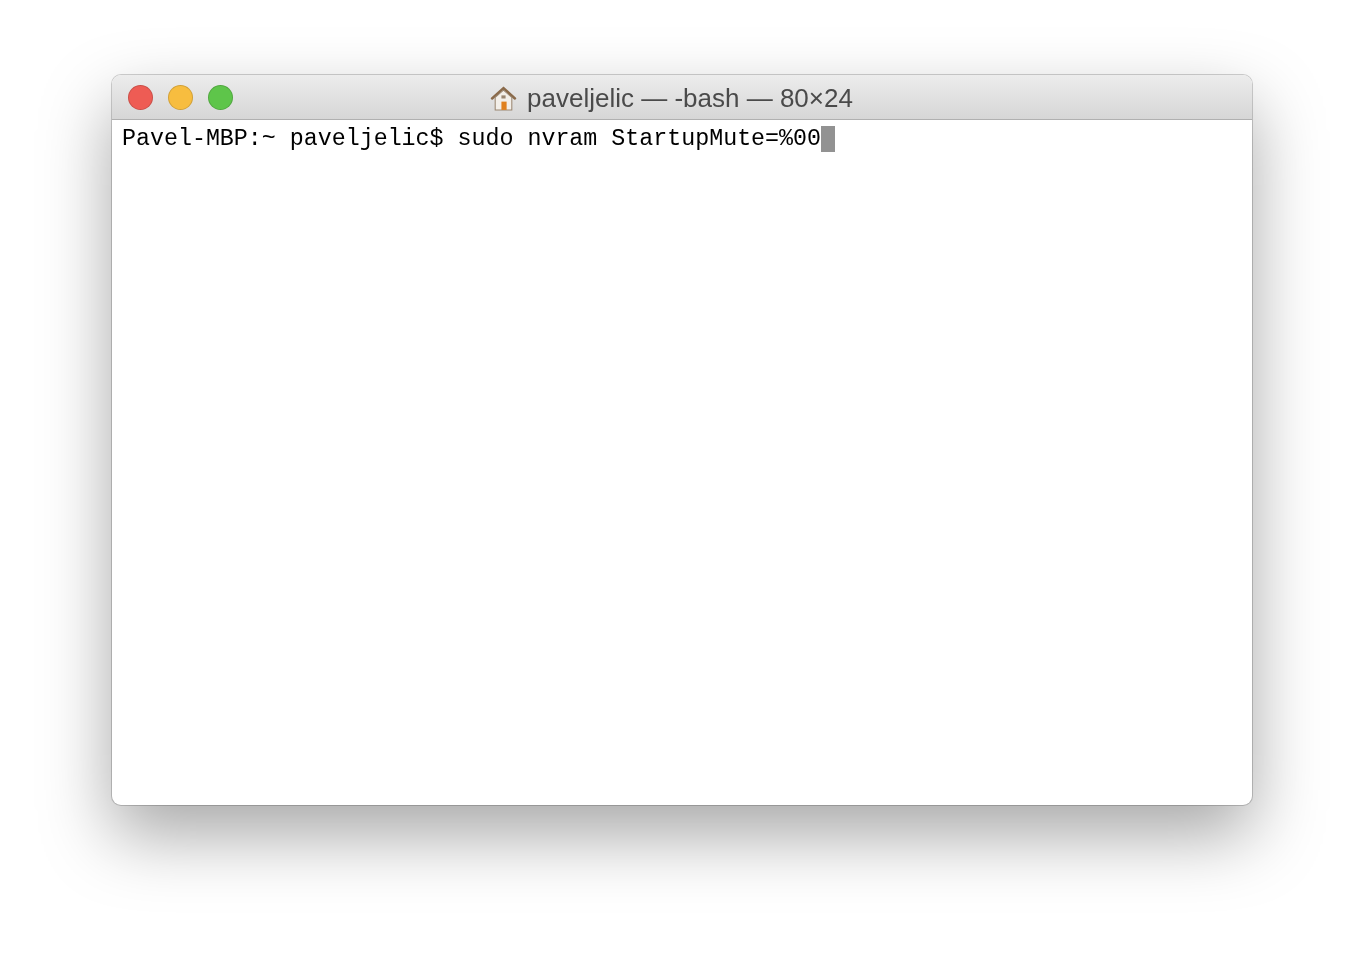  I want to click on close-button, so click(140, 97).